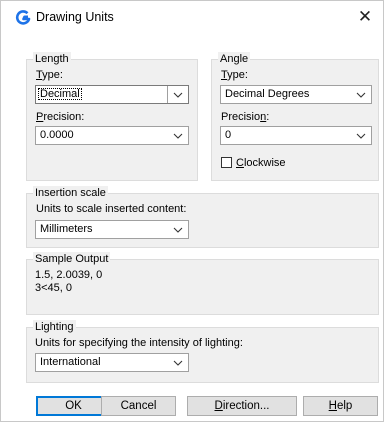  Describe the element at coordinates (138, 406) in the screenshot. I see `cancel-button: Cancel` at that location.